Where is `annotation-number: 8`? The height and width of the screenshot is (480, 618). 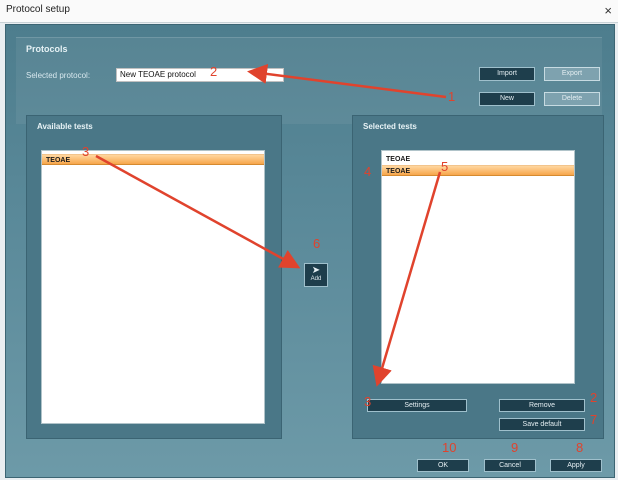 annotation-number: 8 is located at coordinates (580, 447).